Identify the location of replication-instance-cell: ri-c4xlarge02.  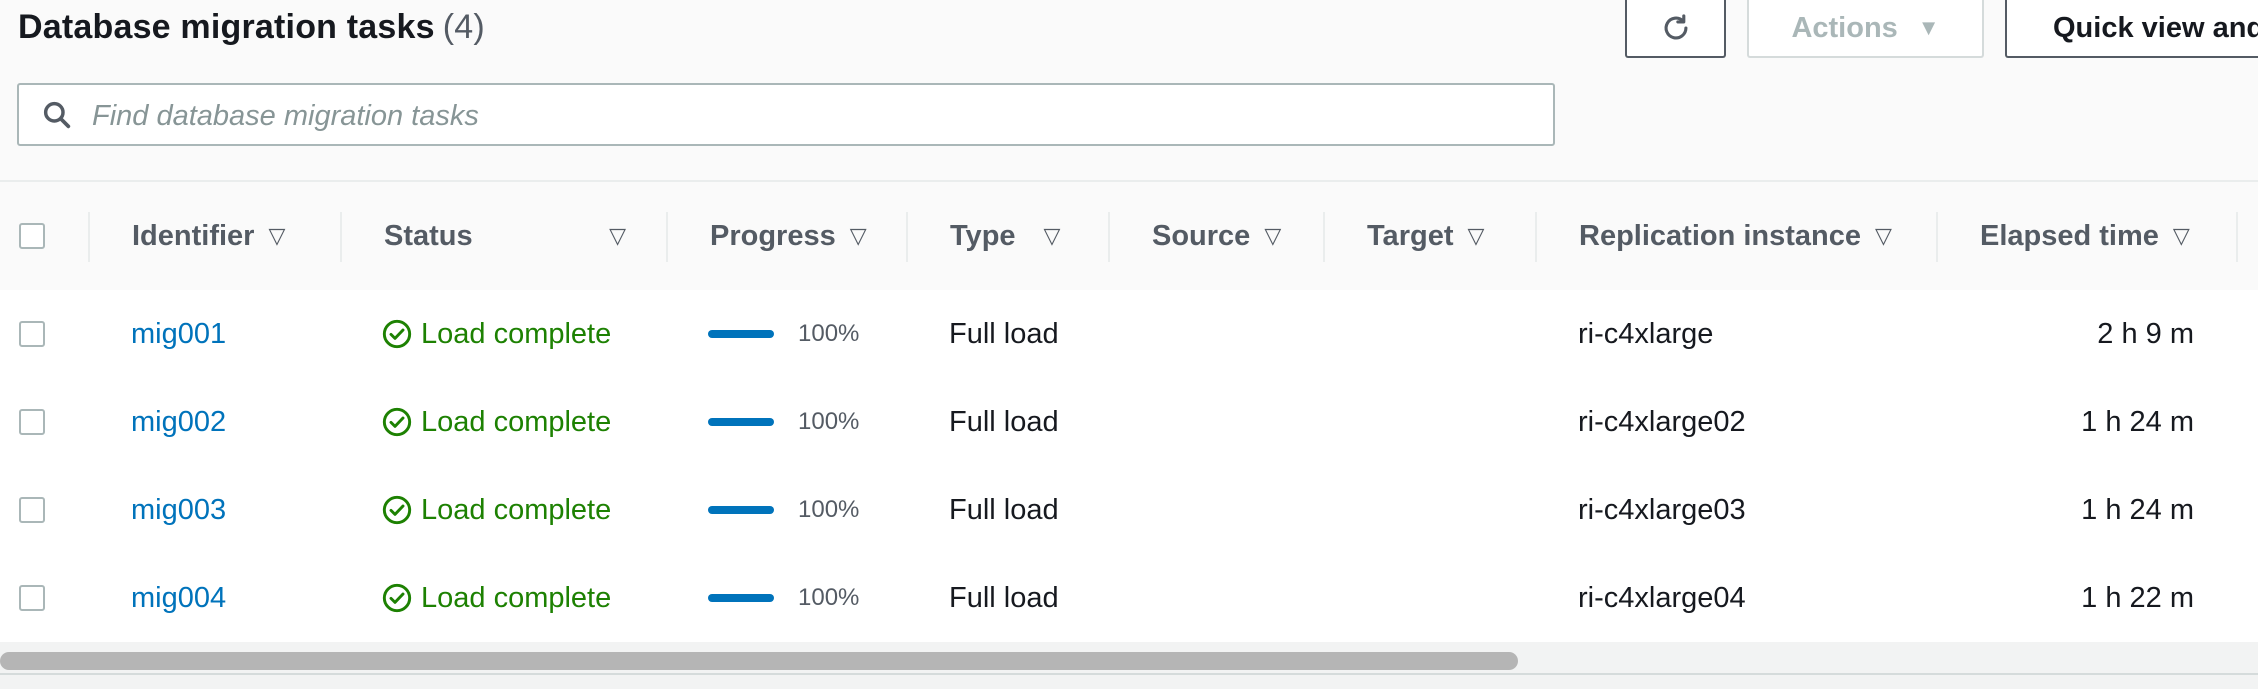
(1662, 421).